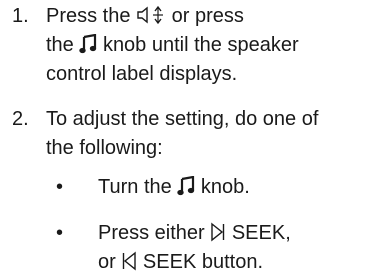 Image resolution: width=383 pixels, height=280 pixels. Describe the element at coordinates (225, 187) in the screenshot. I see `text-segment: knob.` at that location.